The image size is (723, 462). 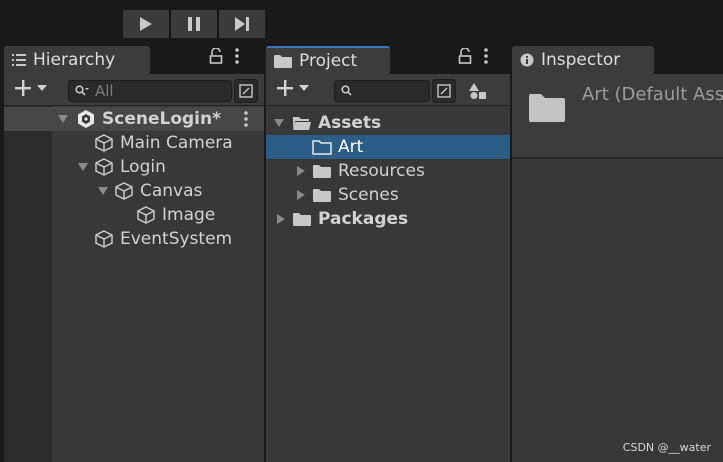 I want to click on watermark: CSDN @__water, so click(x=666, y=447).